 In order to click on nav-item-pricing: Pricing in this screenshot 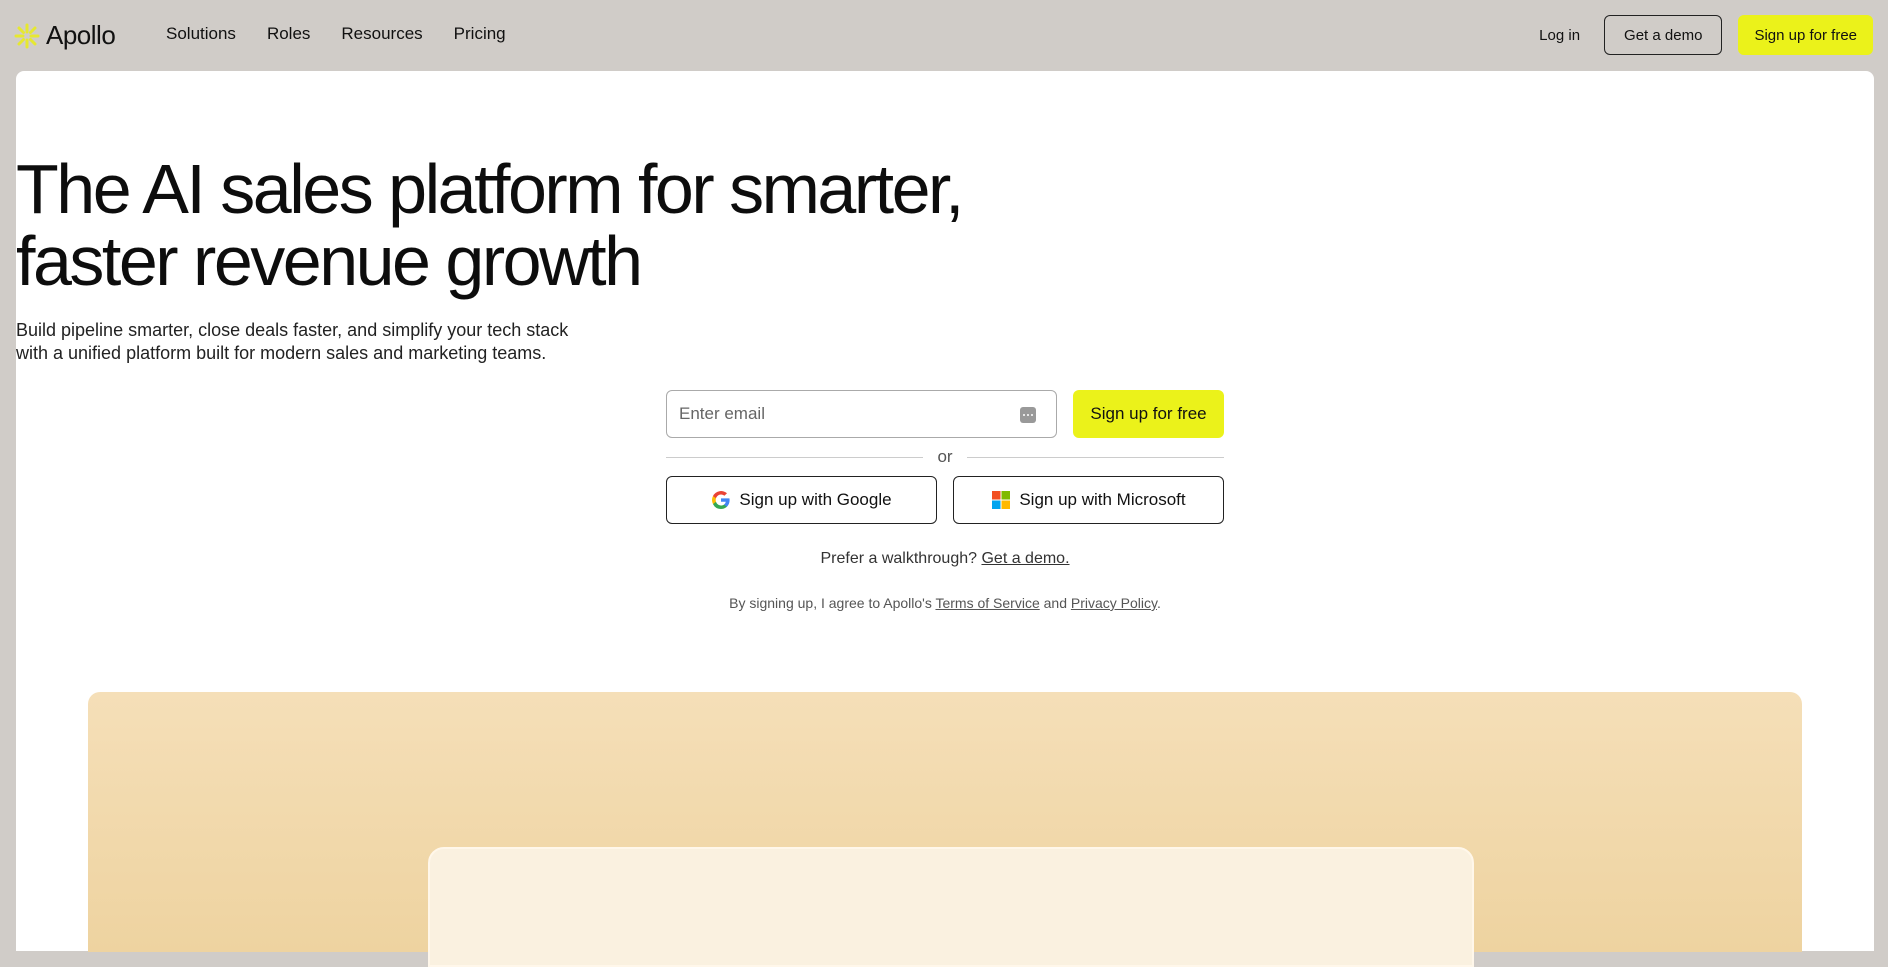, I will do `click(480, 34)`.